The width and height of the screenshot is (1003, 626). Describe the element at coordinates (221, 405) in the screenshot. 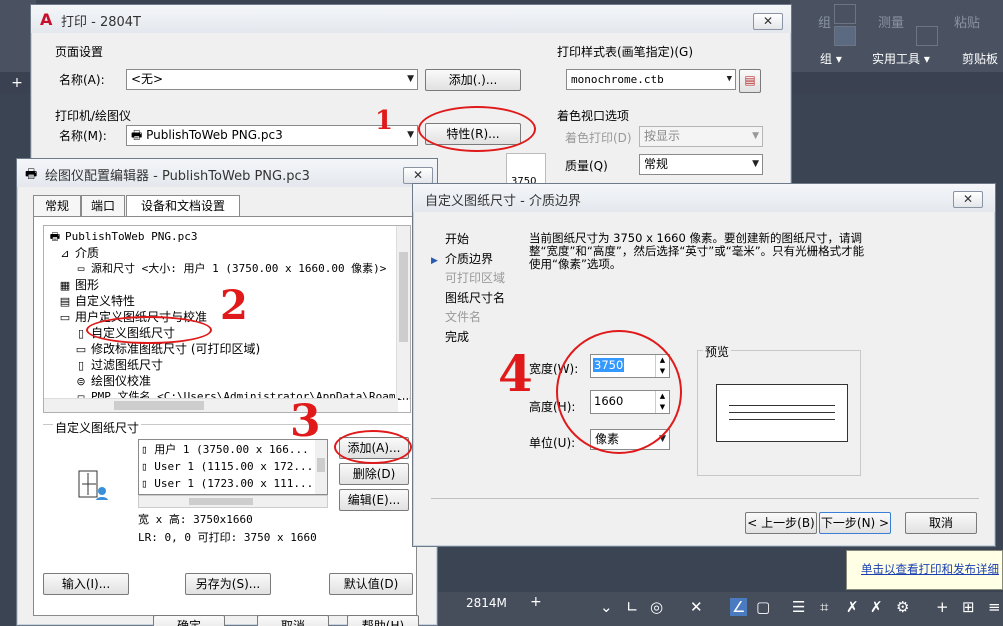

I see `tree-horizontal-scrollbar` at that location.